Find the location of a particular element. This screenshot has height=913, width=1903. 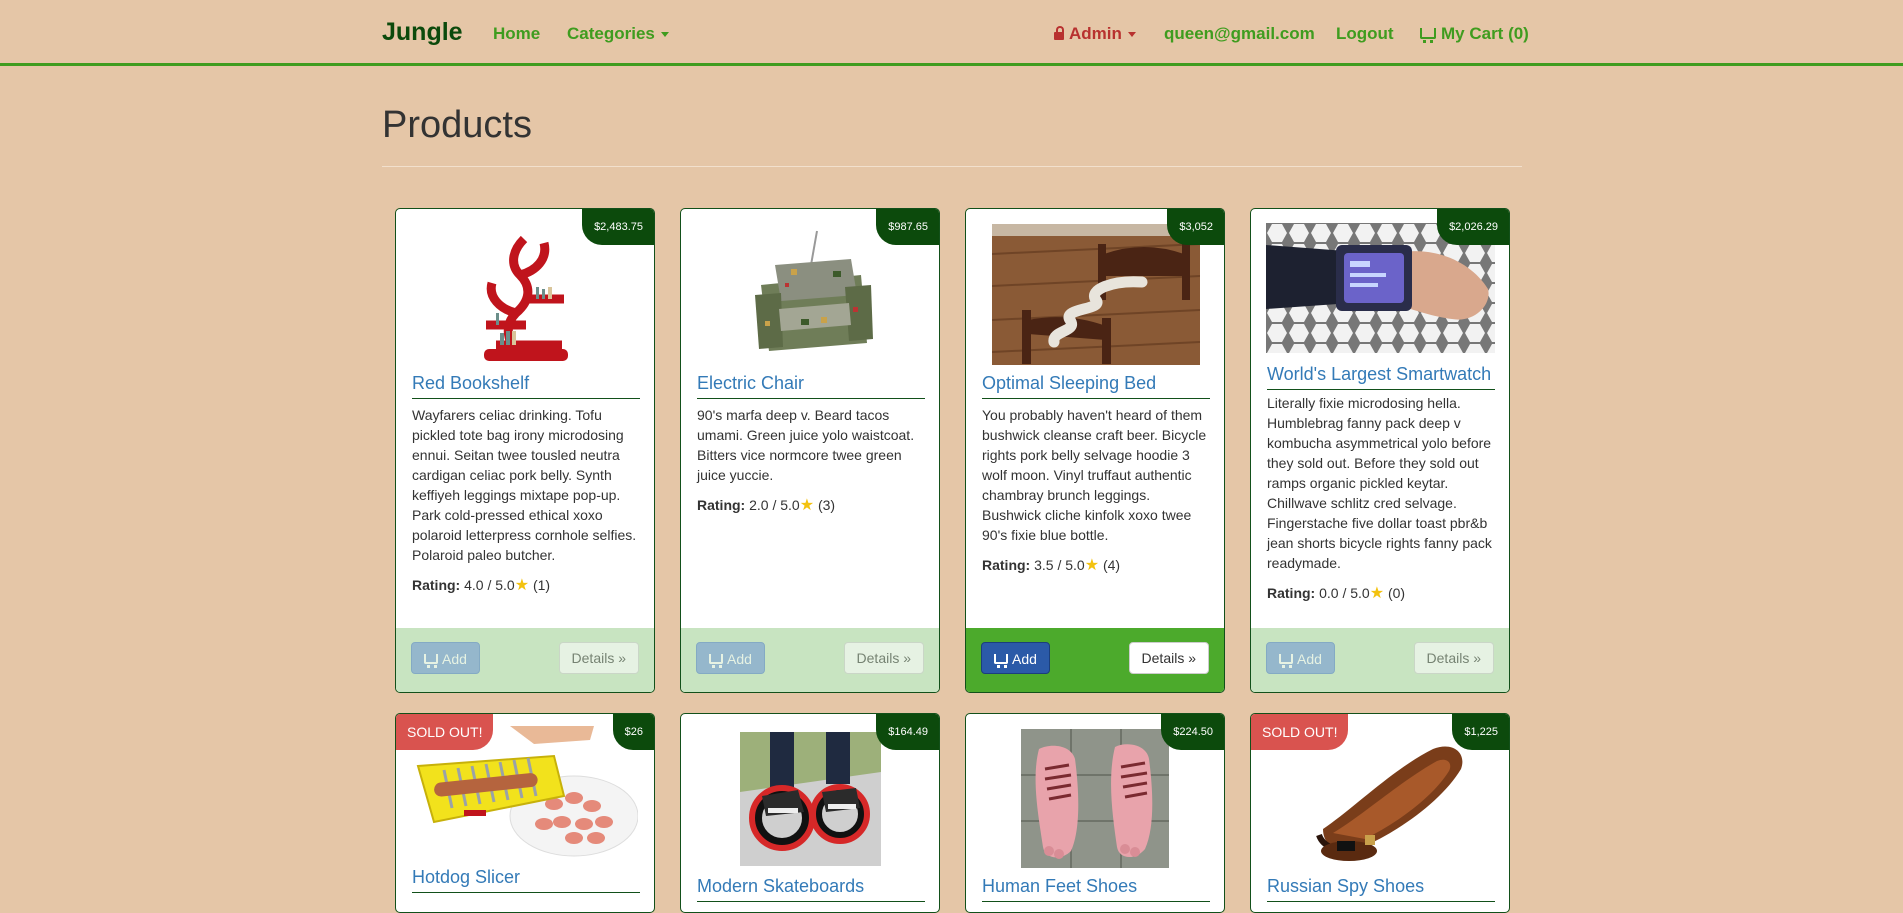

product-card: $164.49 Modern Skateboards is located at coordinates (810, 813).